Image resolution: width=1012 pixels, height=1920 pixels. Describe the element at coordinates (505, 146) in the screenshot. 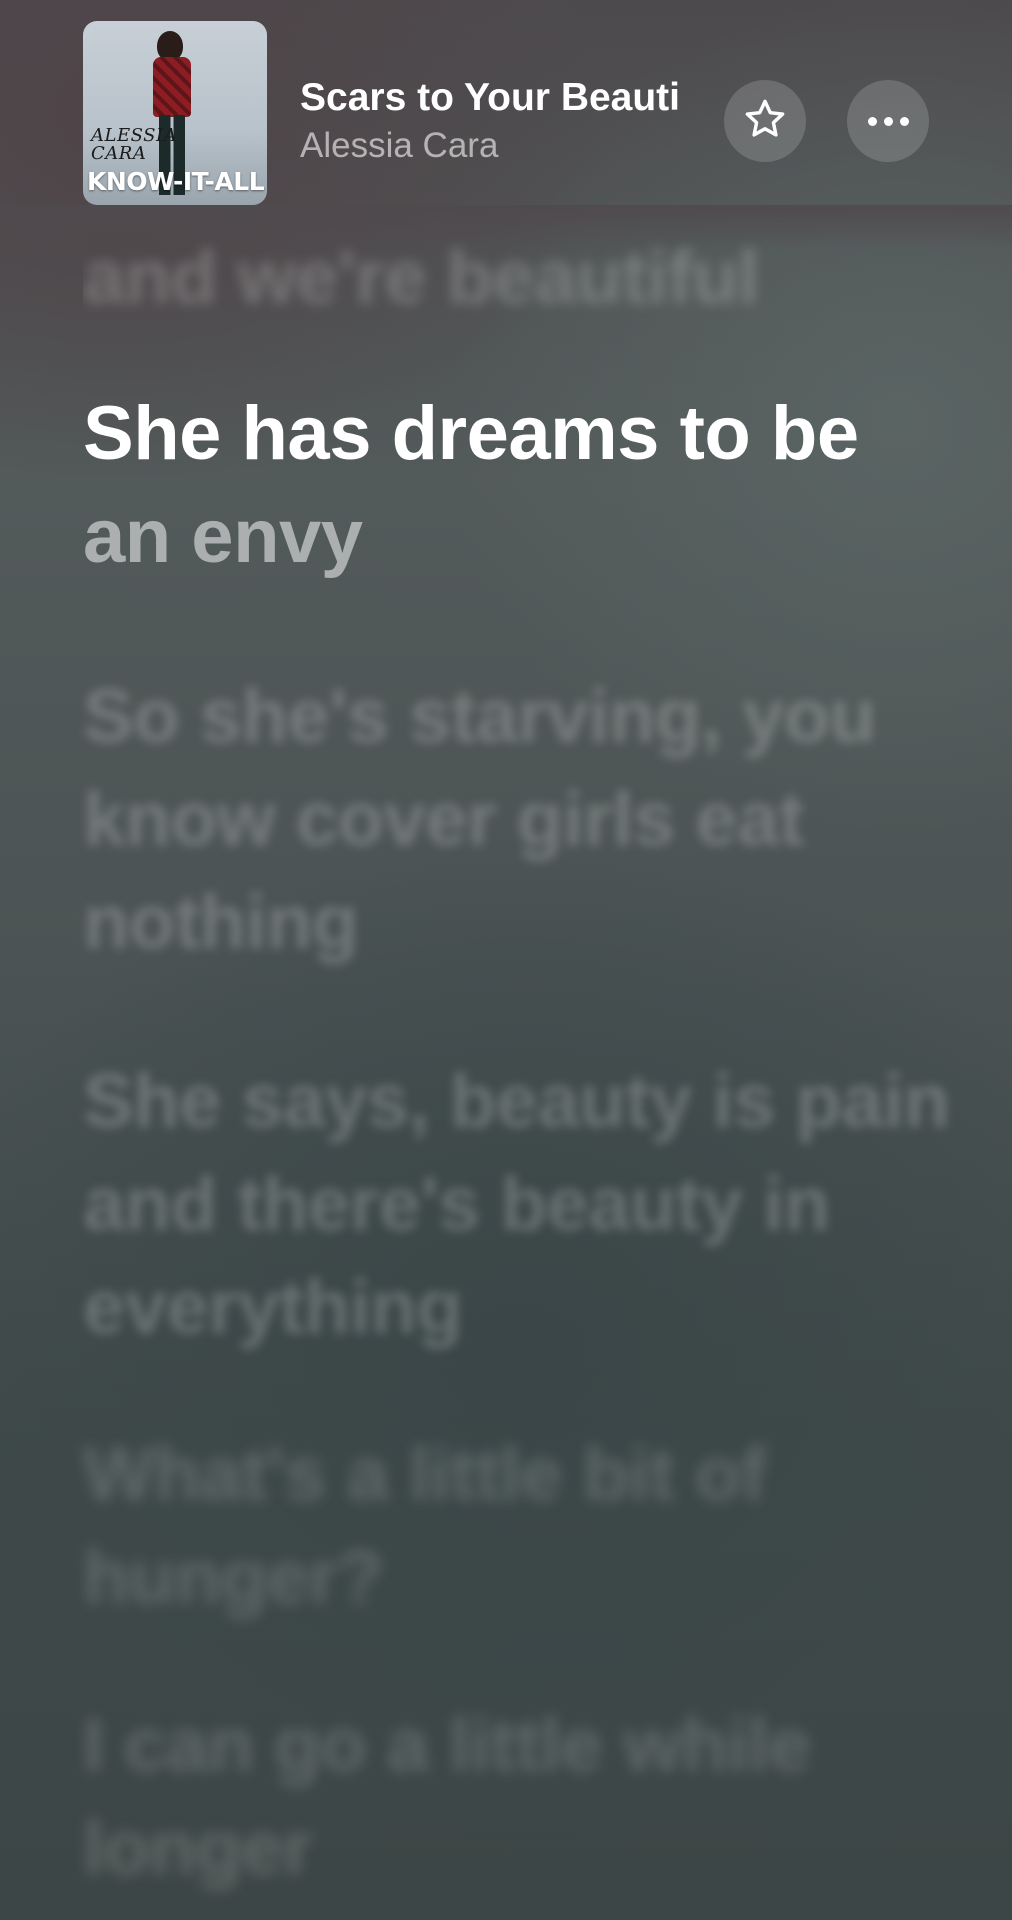

I see `song-artist: Alessia Cara` at that location.